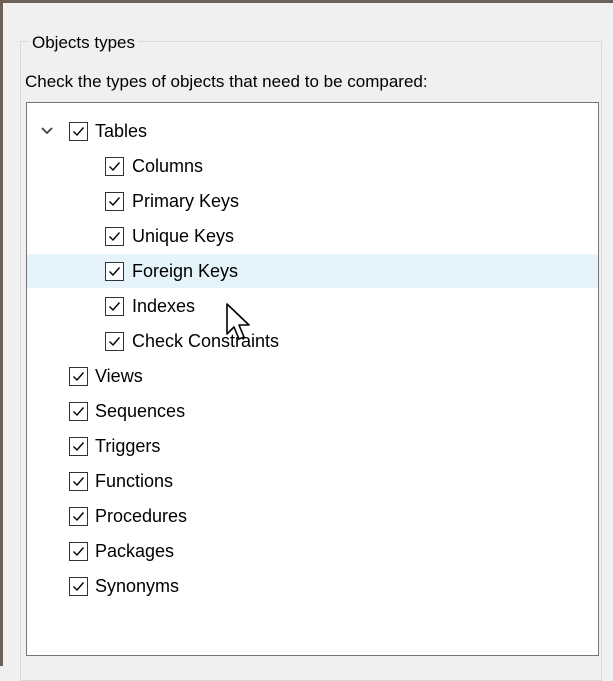 The image size is (613, 681). Describe the element at coordinates (119, 376) in the screenshot. I see `tree-item-label: Views` at that location.